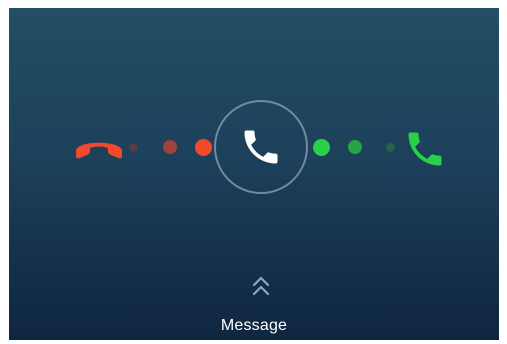  I want to click on phone-icon, so click(261, 147).